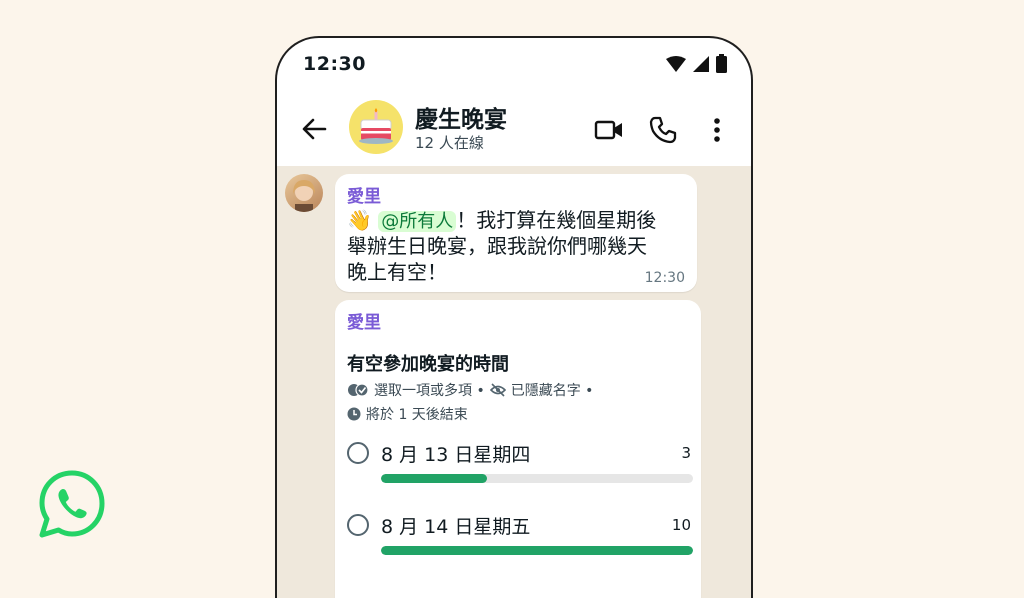 The width and height of the screenshot is (1024, 598). Describe the element at coordinates (429, 391) in the screenshot. I see `poll-select-mode: 選取一項或多項 •` at that location.